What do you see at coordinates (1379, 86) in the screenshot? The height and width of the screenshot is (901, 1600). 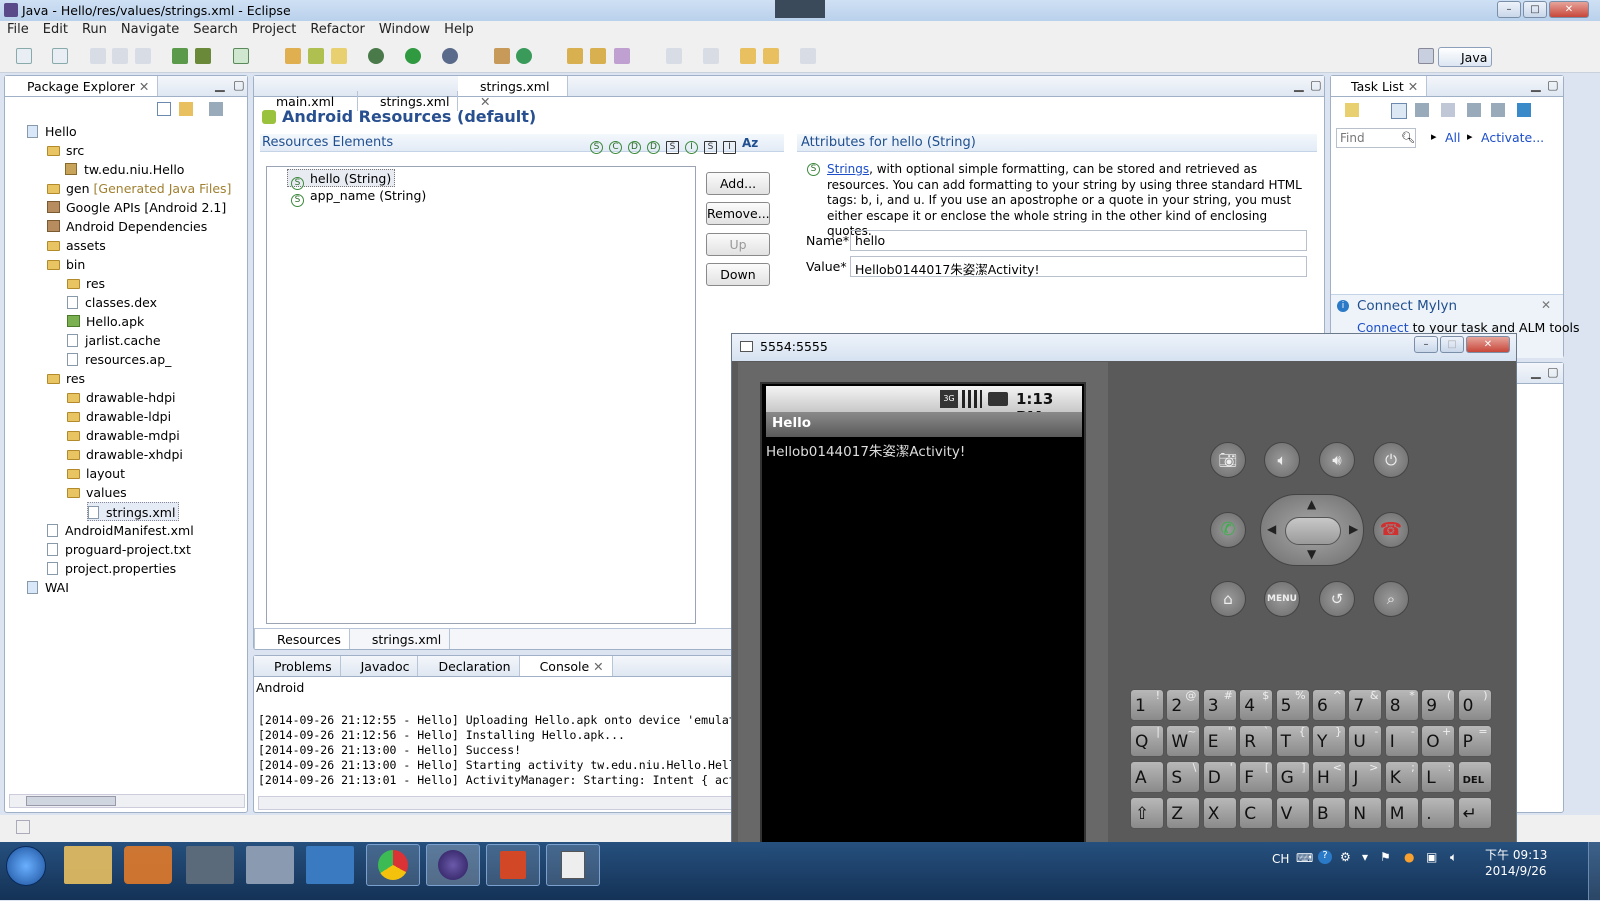 I see `tab-task-list: Task List ✕` at bounding box center [1379, 86].